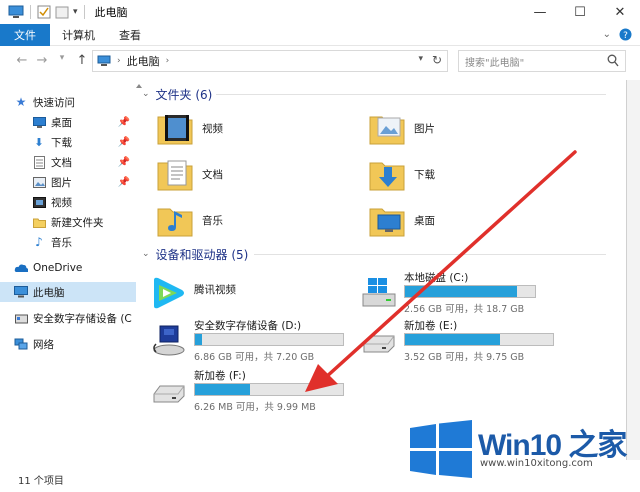  What do you see at coordinates (441, 449) in the screenshot?
I see `windows-logo-icon` at bounding box center [441, 449].